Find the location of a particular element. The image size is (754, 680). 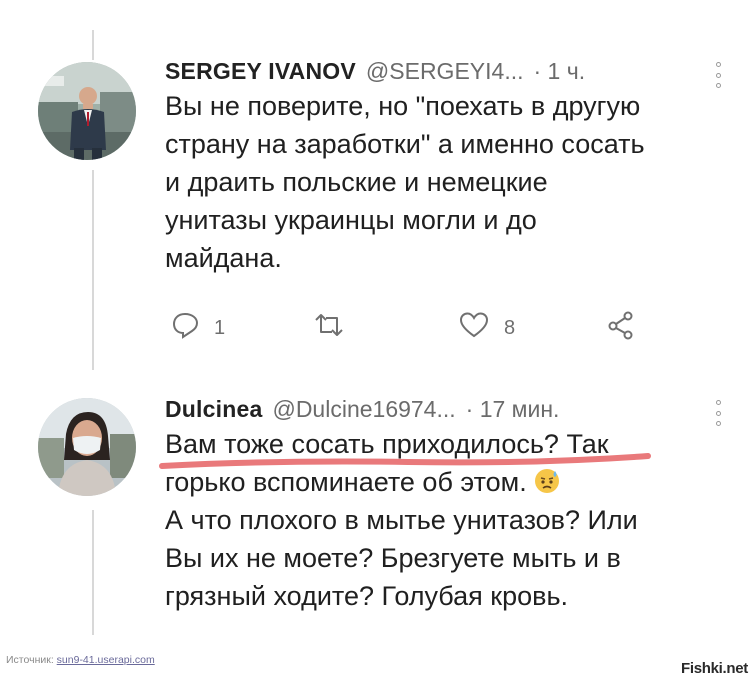

share-icon is located at coordinates (621, 328).